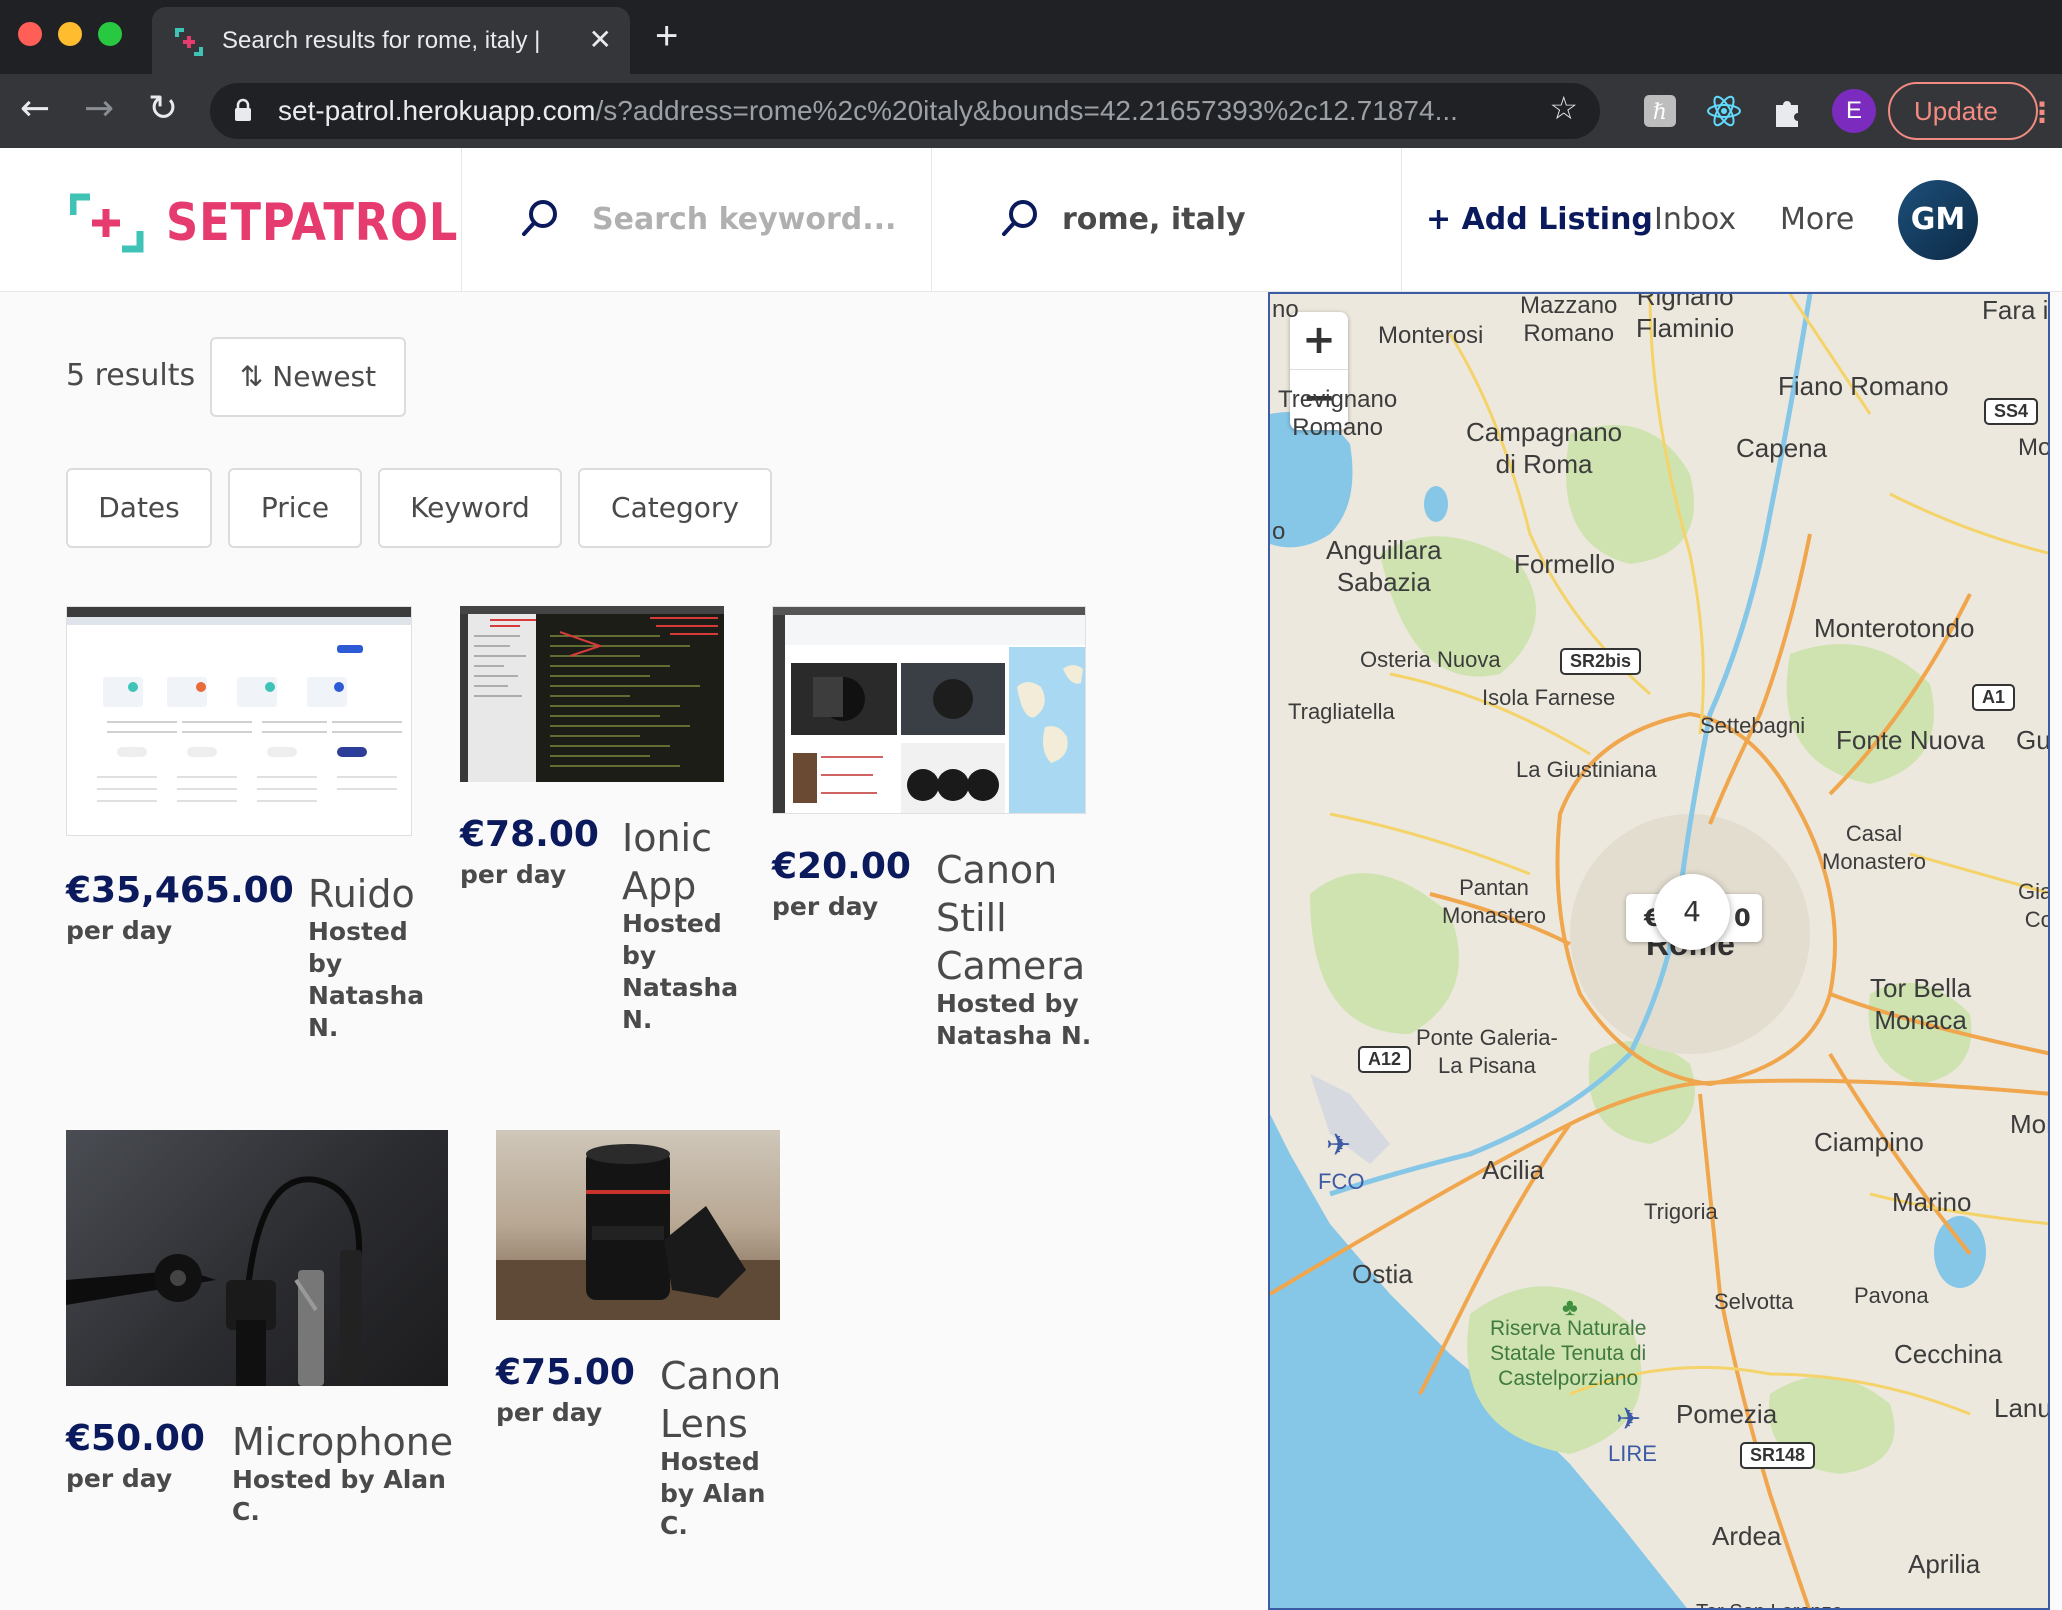 The width and height of the screenshot is (2062, 1610). What do you see at coordinates (324, 376) in the screenshot?
I see `sort-label: Newest` at bounding box center [324, 376].